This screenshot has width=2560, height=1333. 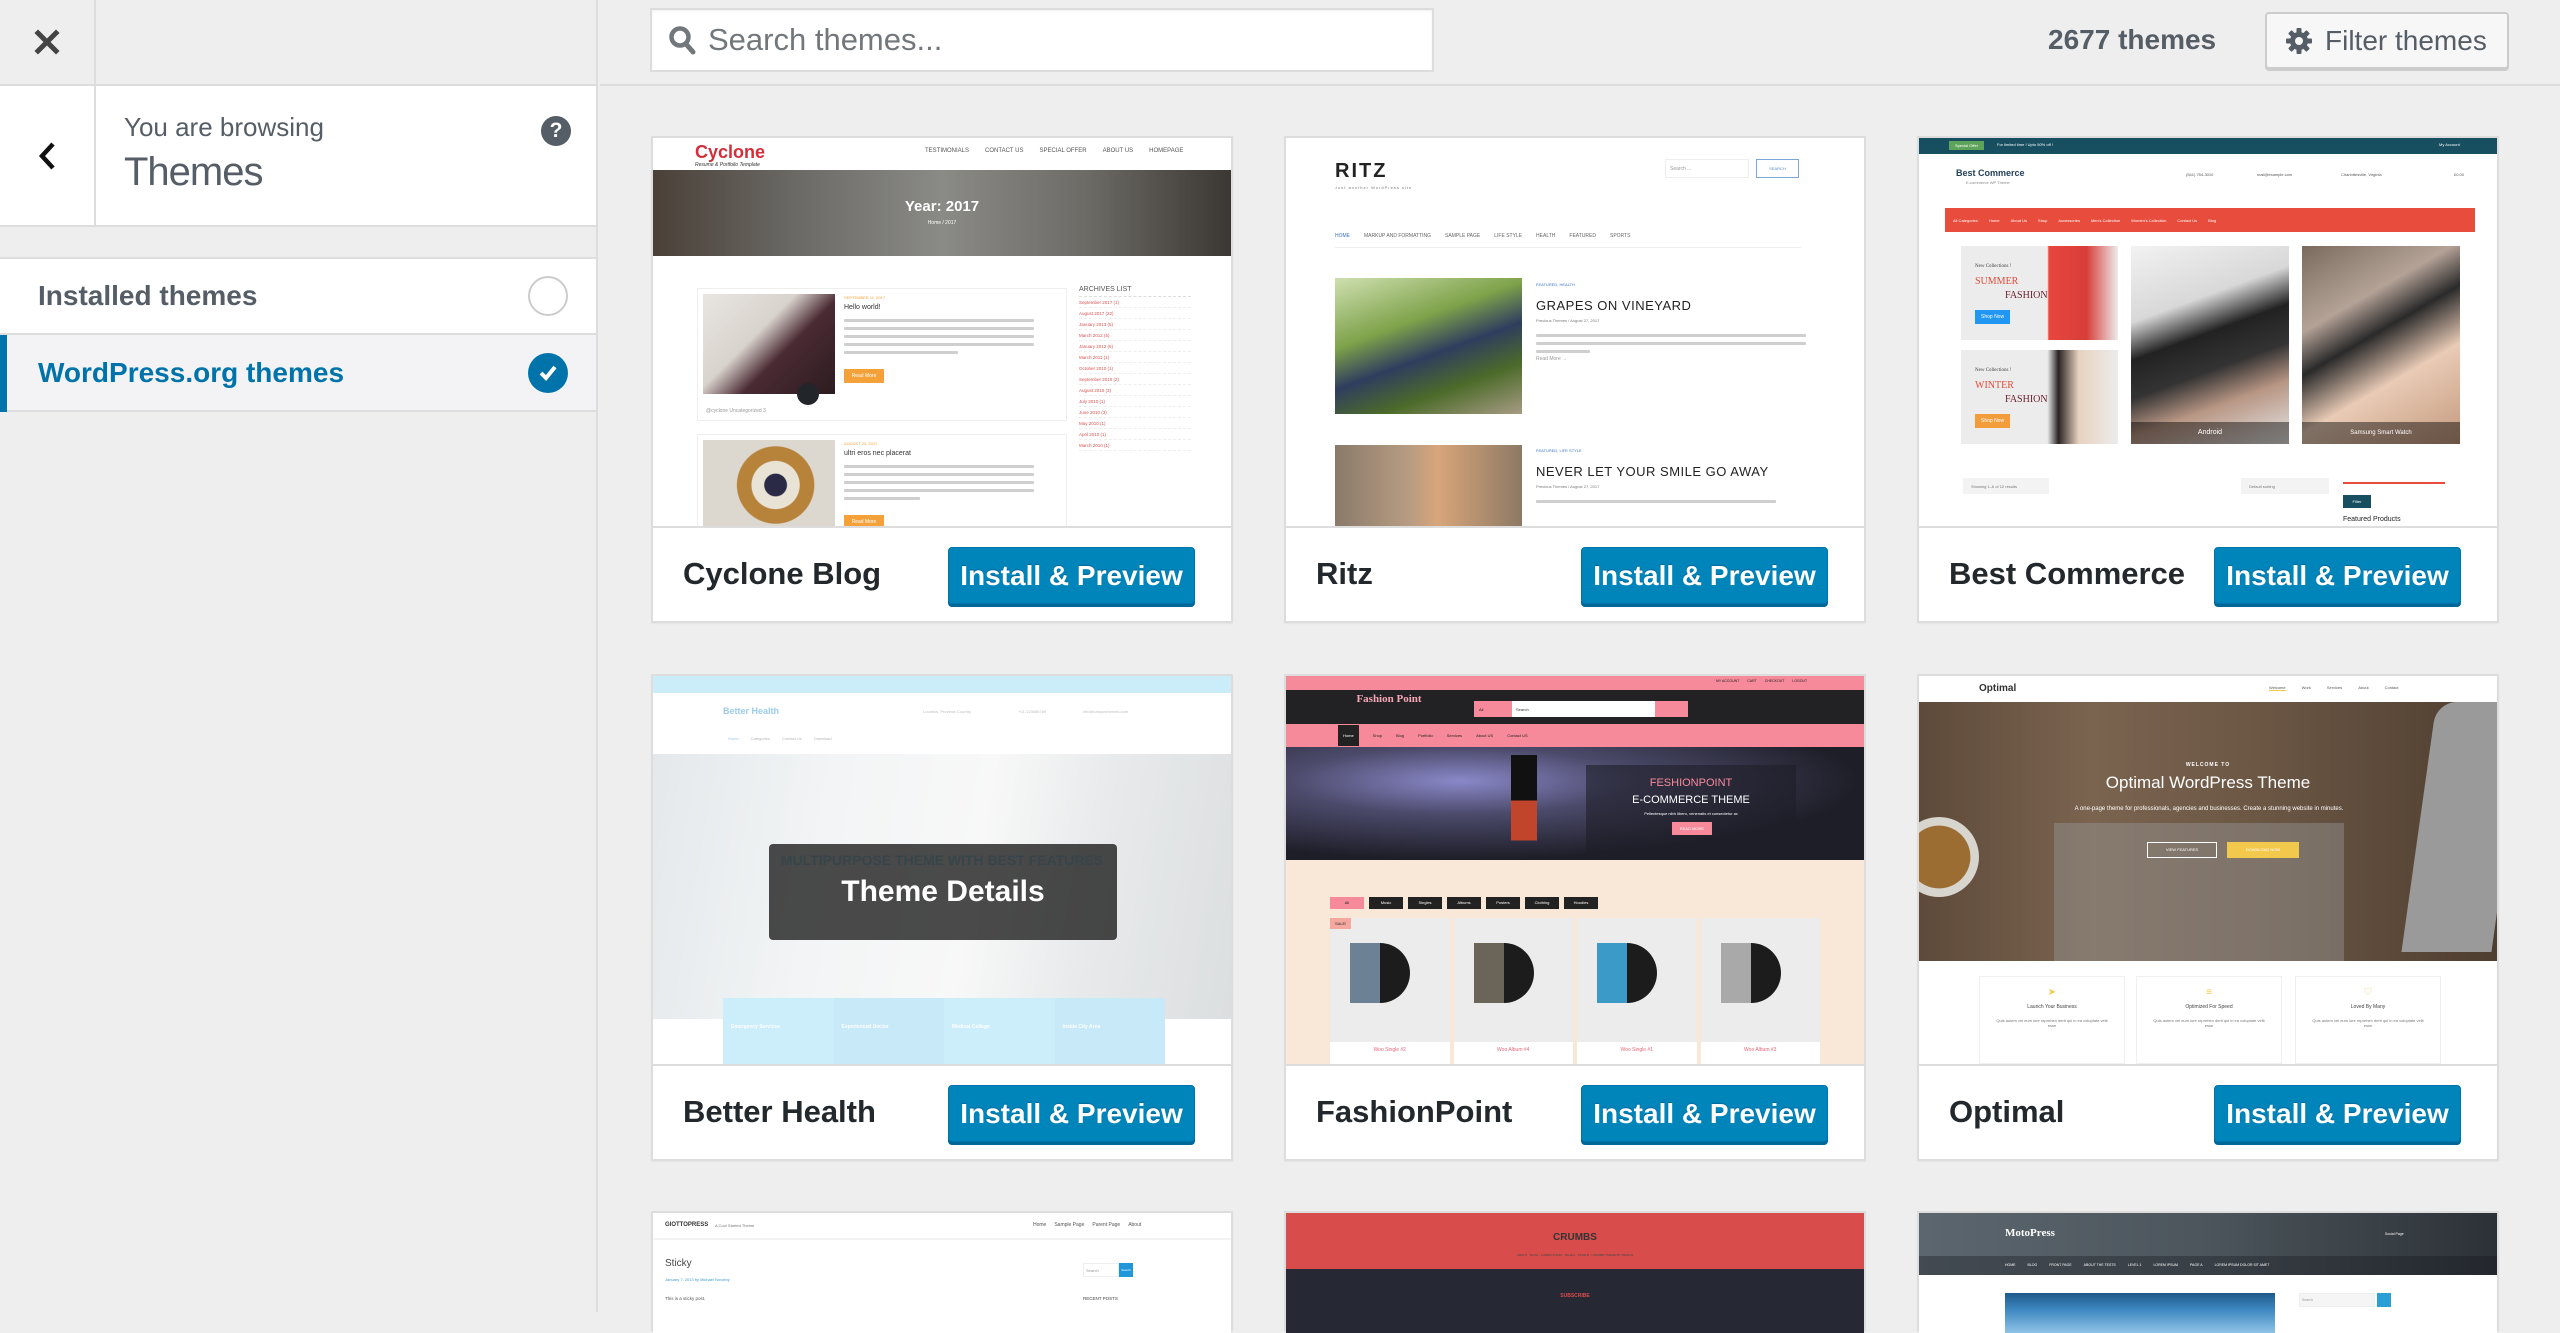 What do you see at coordinates (1390, 1053) in the screenshot?
I see `preview-product-name: Woo Single #2` at bounding box center [1390, 1053].